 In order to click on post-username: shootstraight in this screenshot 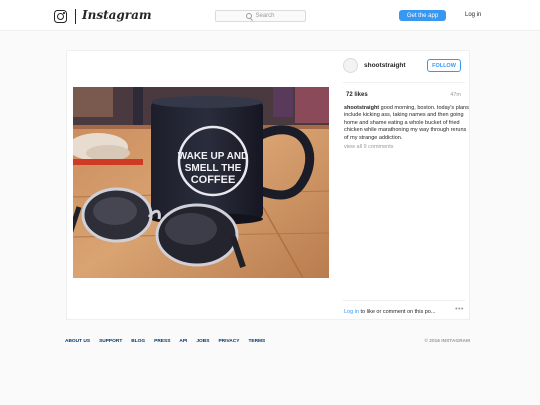, I will do `click(385, 65)`.